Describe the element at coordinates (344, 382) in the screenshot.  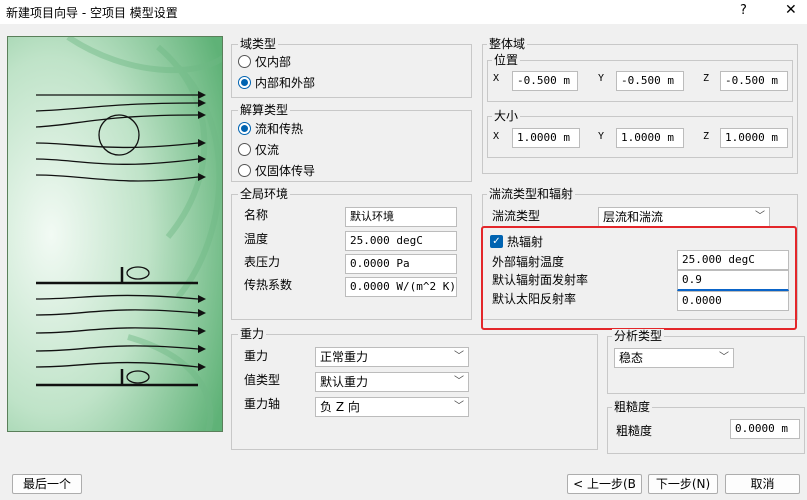
I see `gravity-value-type-value: 默认重力` at that location.